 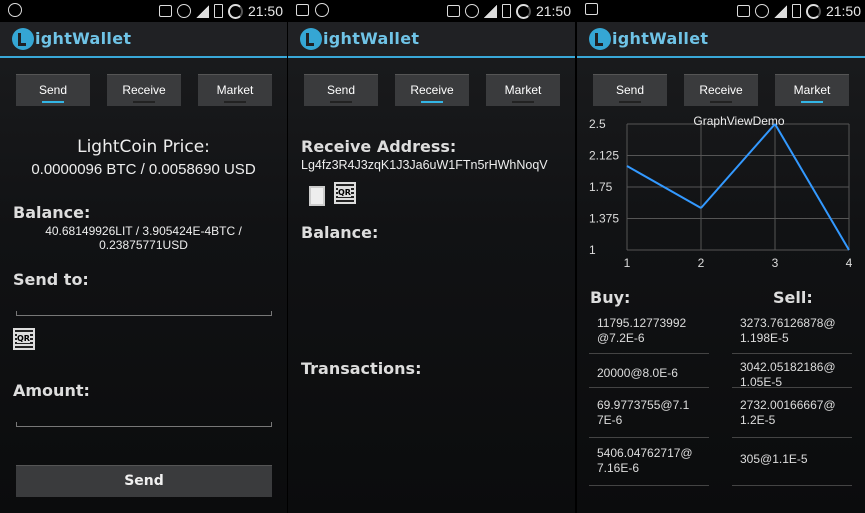 I want to click on y-tick-label: 2.125, so click(x=604, y=156).